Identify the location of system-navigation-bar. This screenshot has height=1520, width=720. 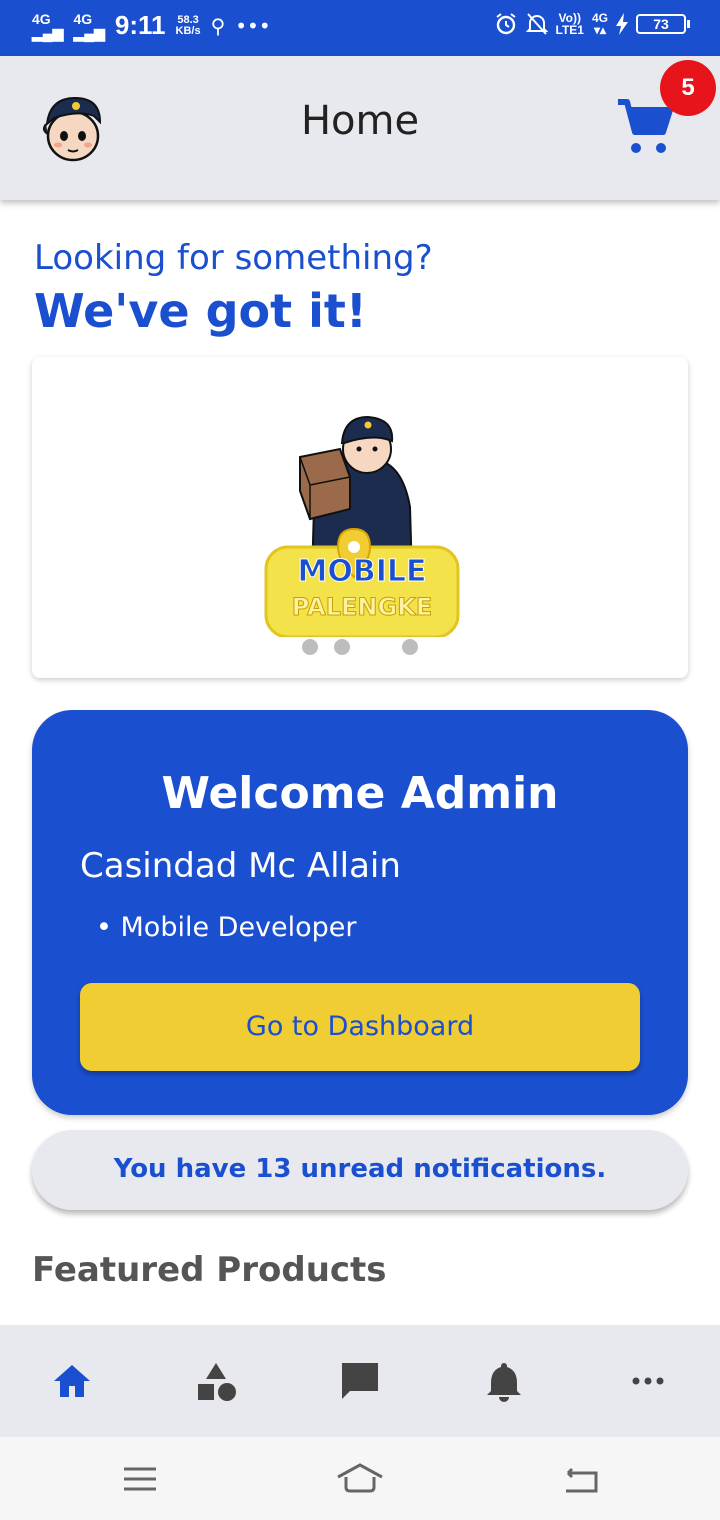
(360, 1478).